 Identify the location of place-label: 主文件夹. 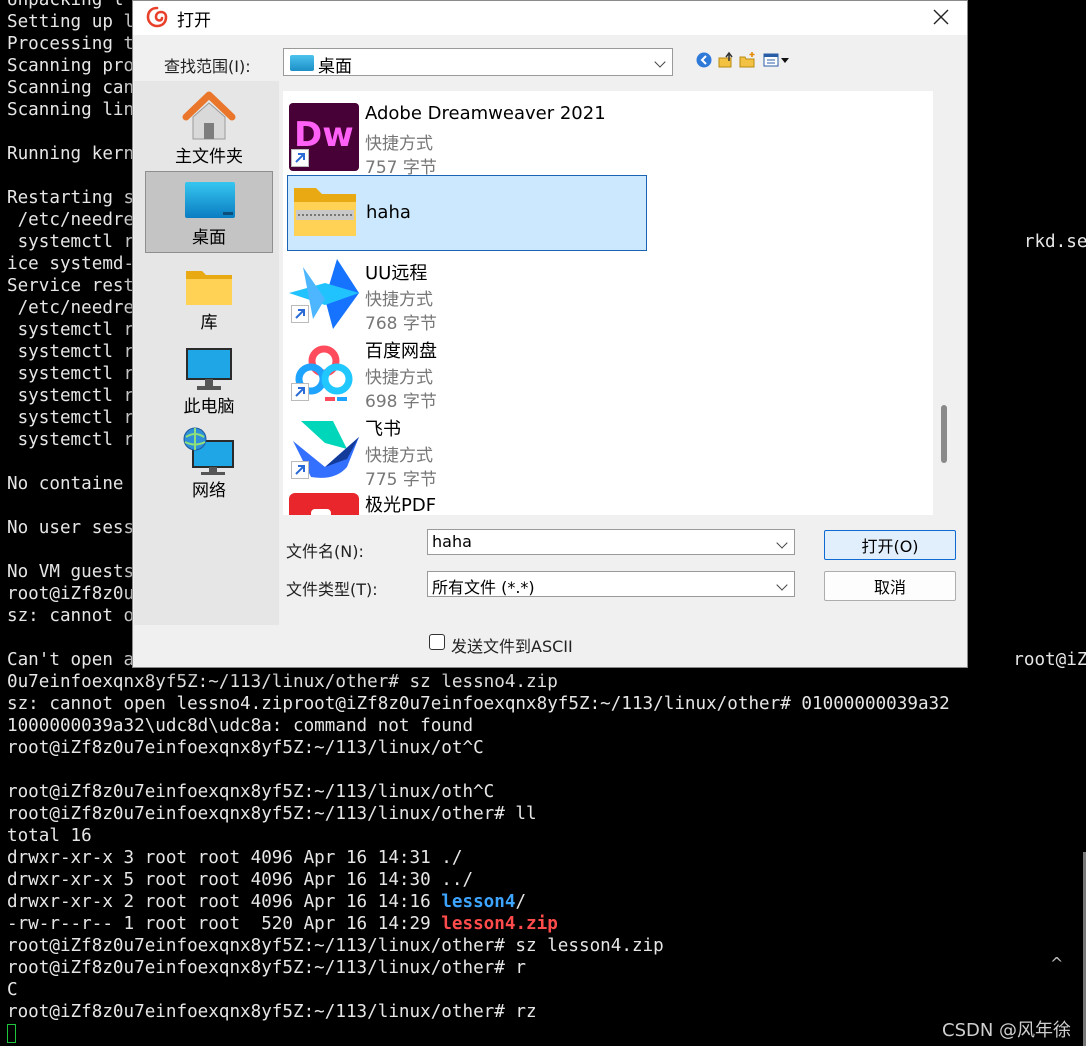
(209, 157).